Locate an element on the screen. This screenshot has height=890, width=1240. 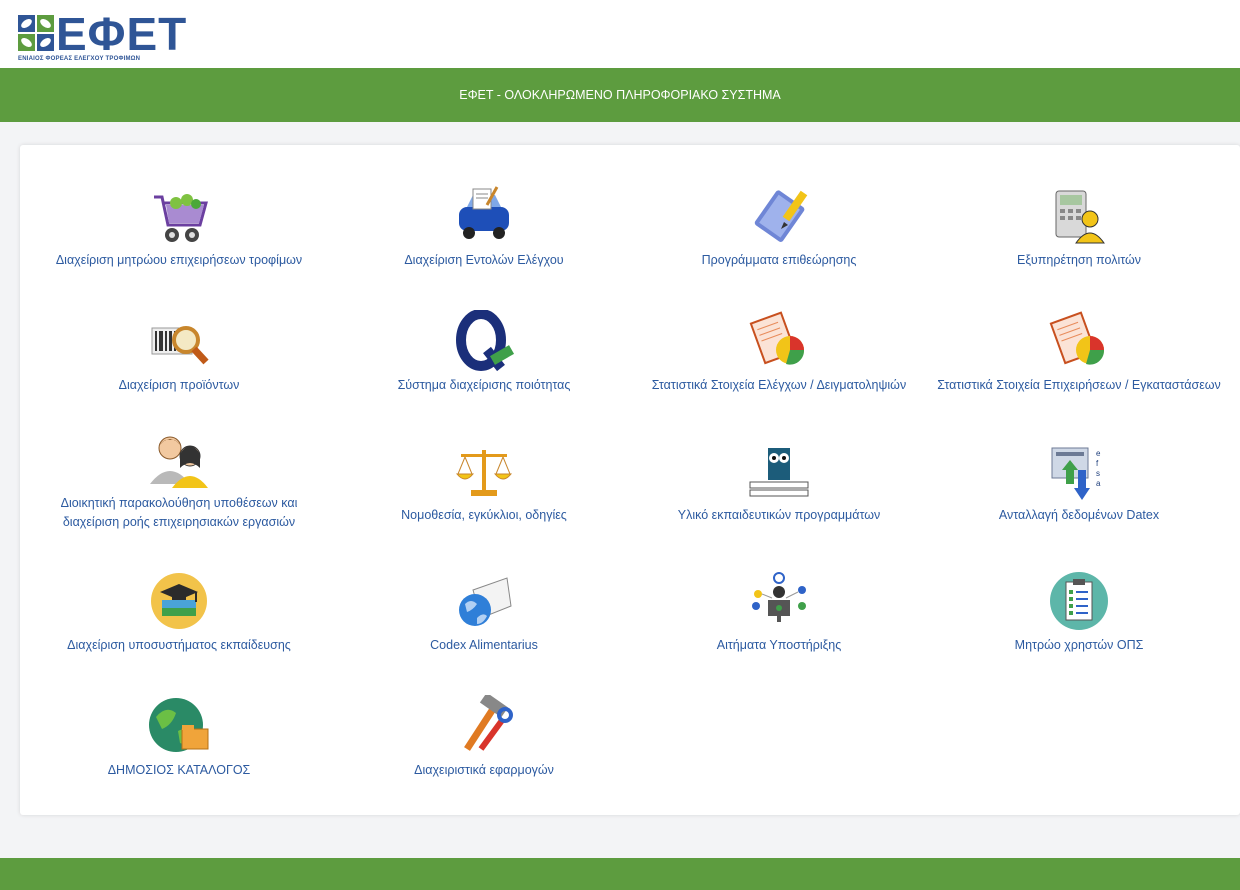
tile-quality-system: Σύστημα διαχείρισης ποιότητας is located at coordinates (484, 352).